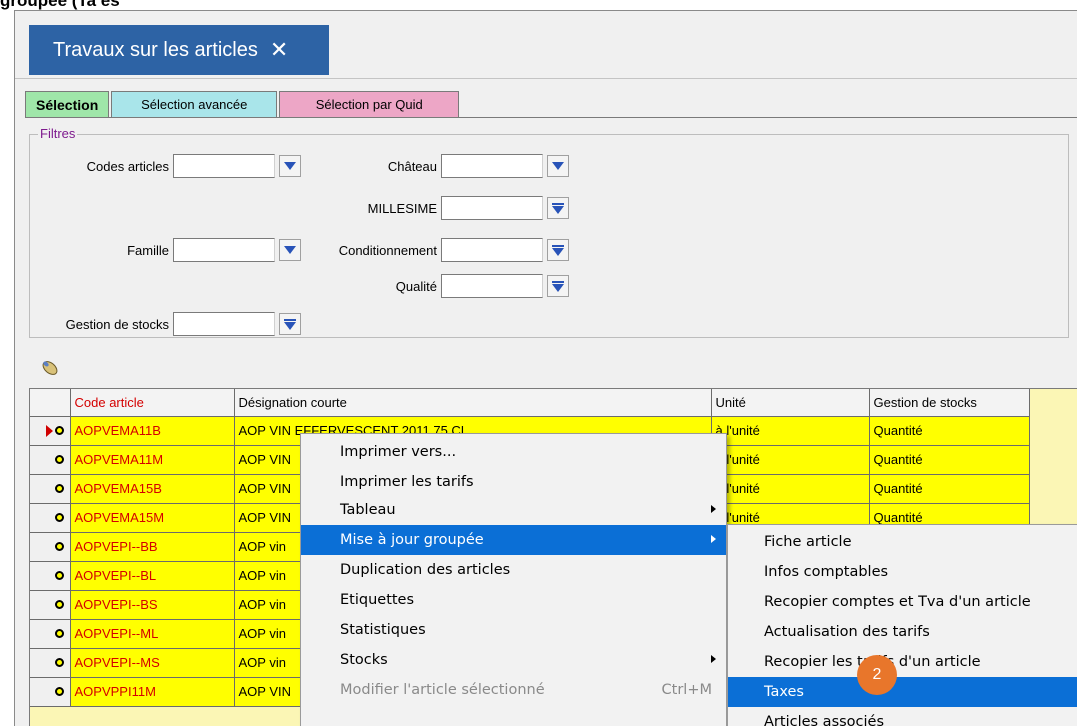  I want to click on cell-code: AOPVEMA15M, so click(152, 518).